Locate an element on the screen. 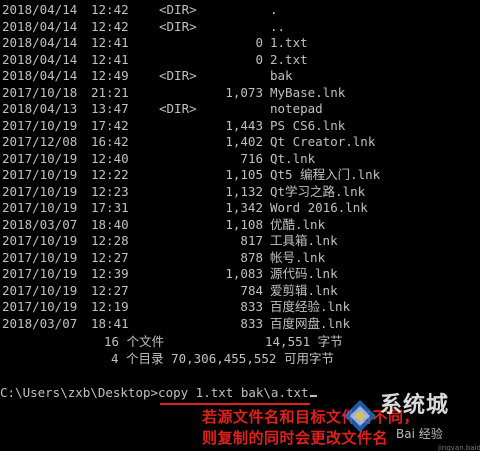 The width and height of the screenshot is (480, 451). watermark-brand: 系统城 is located at coordinates (415, 405).